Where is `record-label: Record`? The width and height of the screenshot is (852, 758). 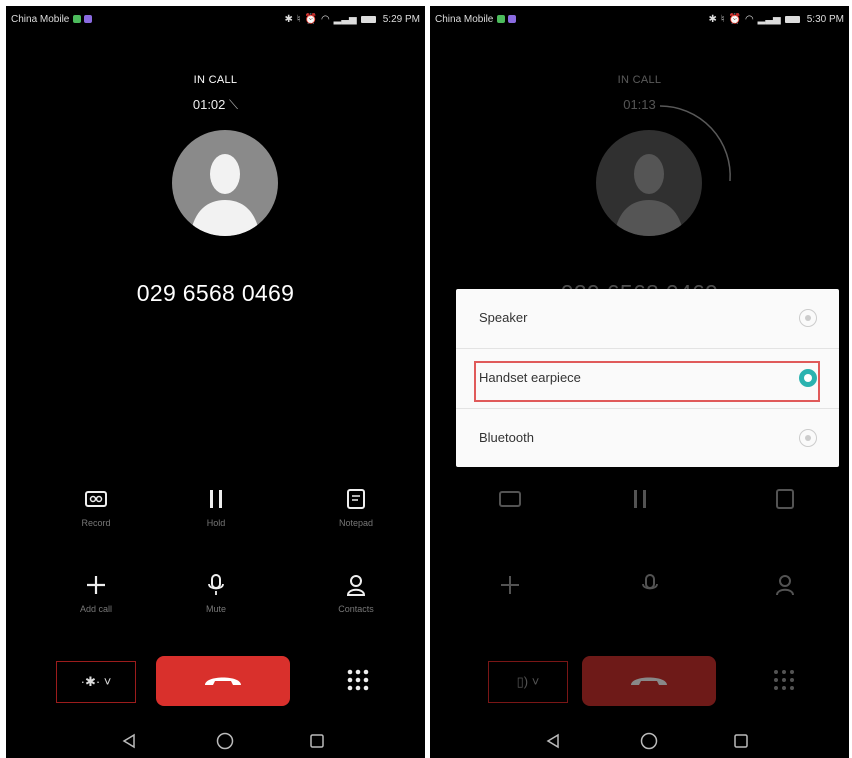 record-label: Record is located at coordinates (96, 523).